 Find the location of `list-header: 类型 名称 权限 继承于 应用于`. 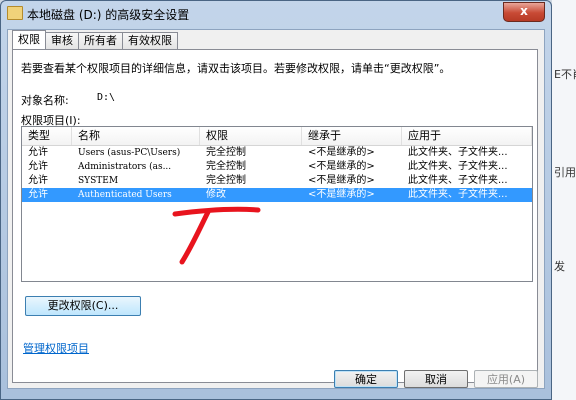

list-header: 类型 名称 权限 继承于 应用于 is located at coordinates (277, 136).